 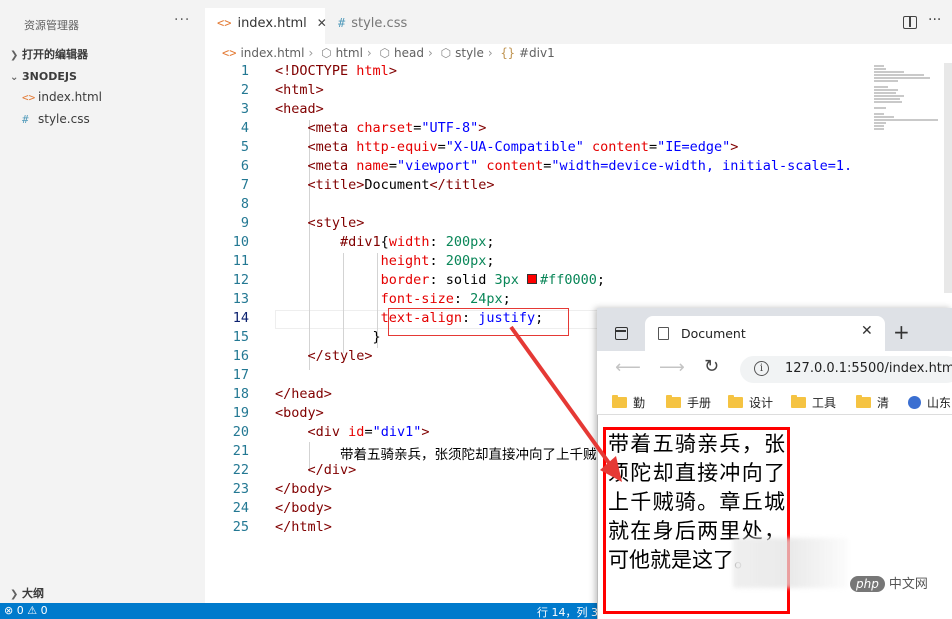 What do you see at coordinates (56, 119) in the screenshot?
I see `file-item-style-css: # style.css` at bounding box center [56, 119].